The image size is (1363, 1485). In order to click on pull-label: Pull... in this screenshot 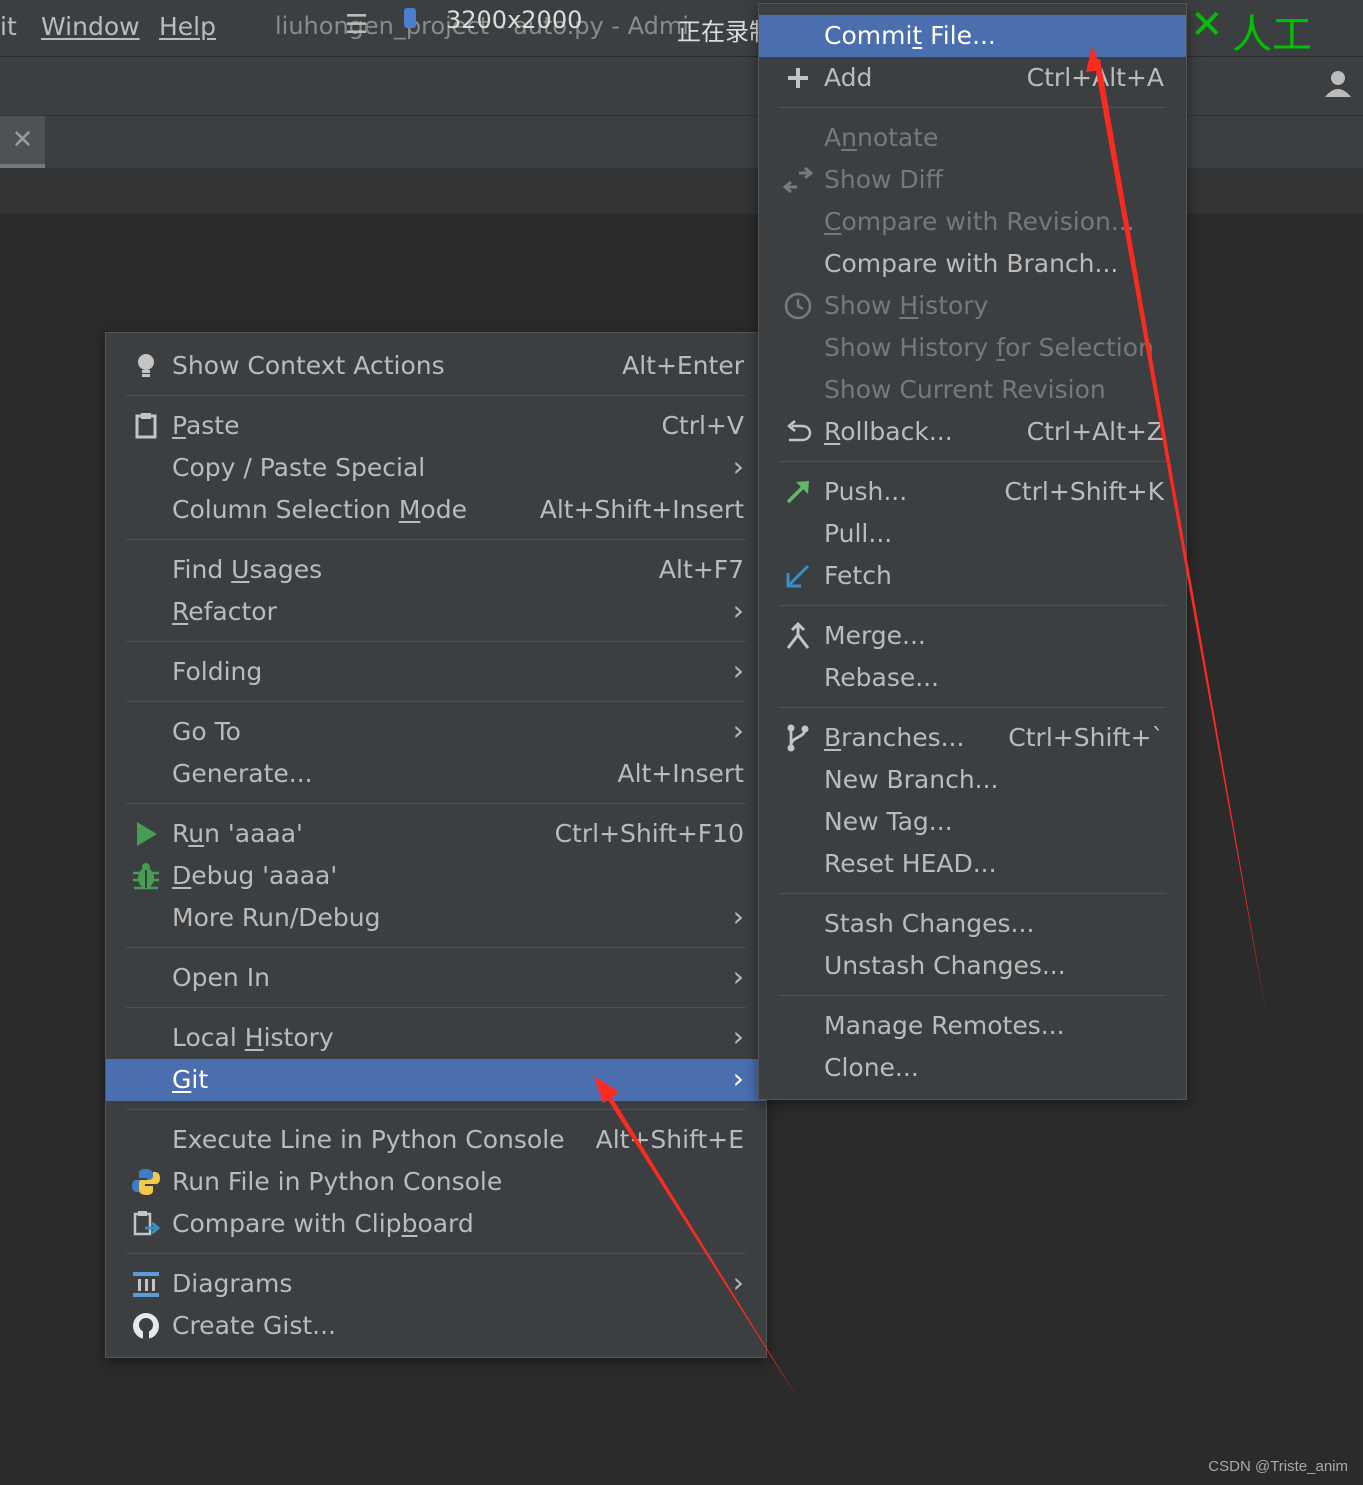, I will do `click(858, 533)`.